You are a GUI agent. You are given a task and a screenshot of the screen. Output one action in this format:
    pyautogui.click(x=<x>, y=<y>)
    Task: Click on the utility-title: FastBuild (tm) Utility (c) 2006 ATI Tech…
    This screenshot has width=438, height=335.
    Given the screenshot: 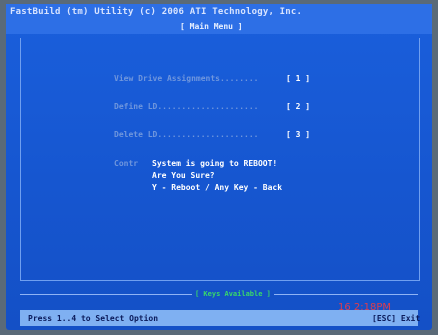 What is the action you would take?
    pyautogui.click(x=156, y=12)
    